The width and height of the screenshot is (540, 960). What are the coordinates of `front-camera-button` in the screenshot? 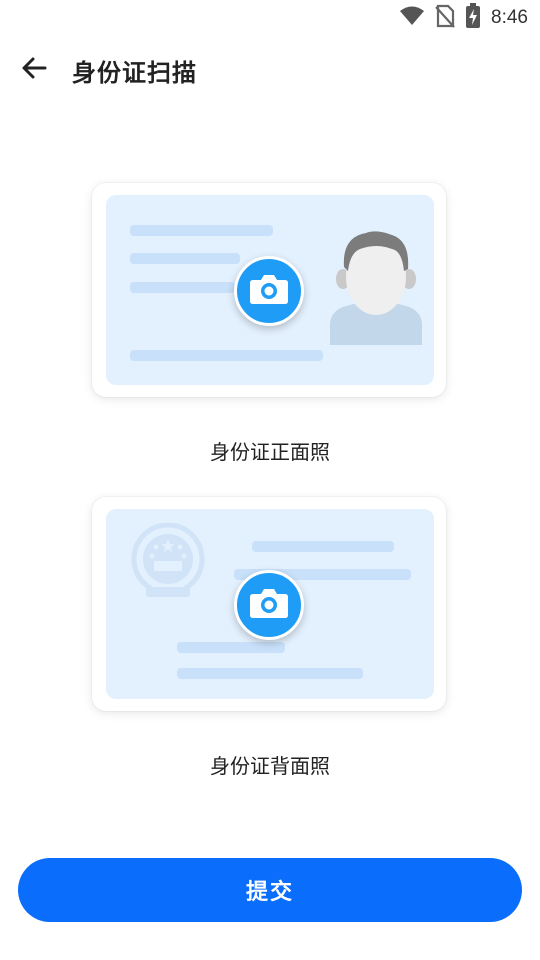 It's located at (269, 291).